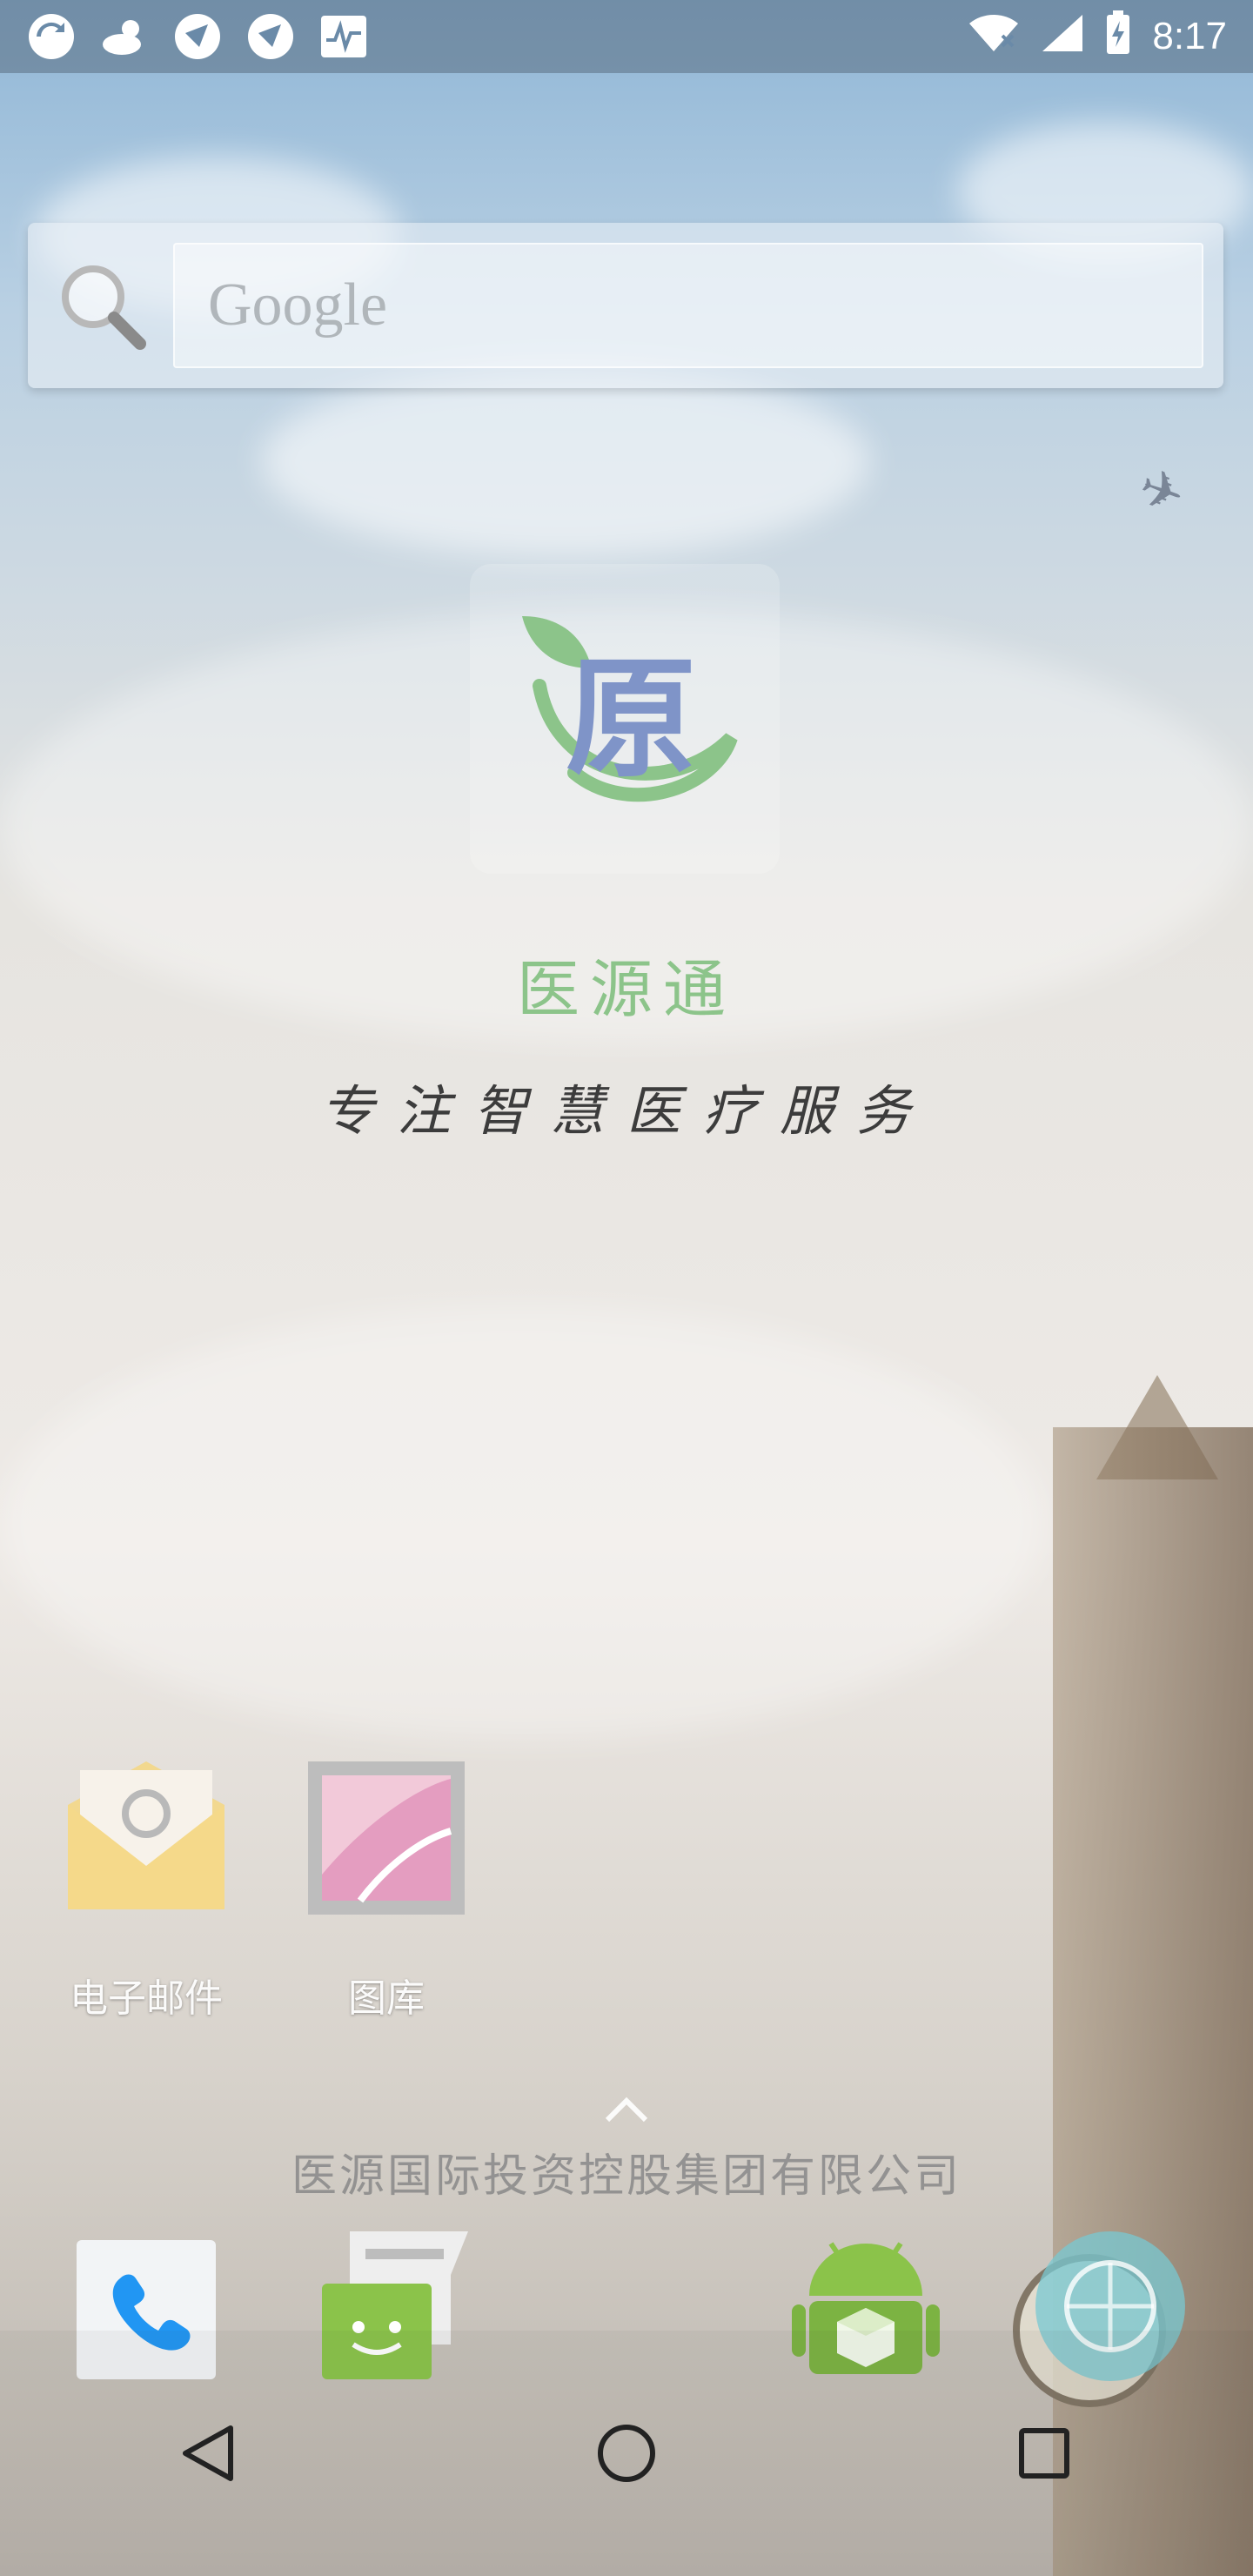  Describe the element at coordinates (626, 37) in the screenshot. I see `status-bar: 8:17` at that location.